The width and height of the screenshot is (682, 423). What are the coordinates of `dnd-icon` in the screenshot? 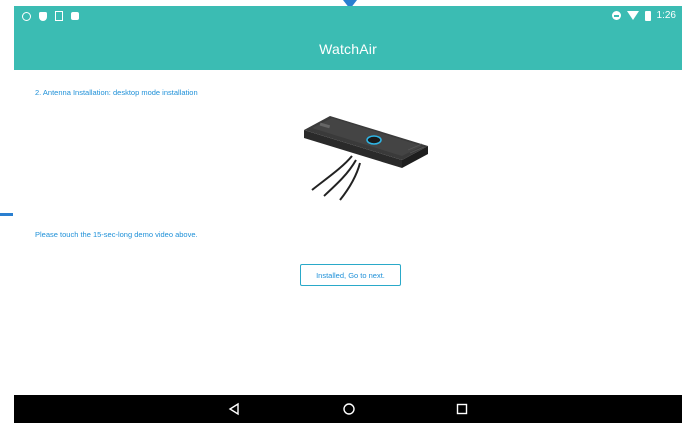 It's located at (616, 15).